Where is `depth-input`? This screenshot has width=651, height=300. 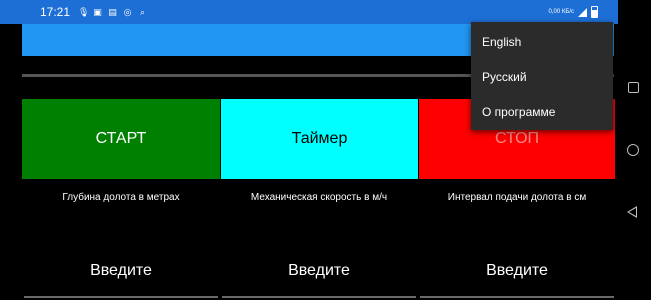
depth-input is located at coordinates (121, 272).